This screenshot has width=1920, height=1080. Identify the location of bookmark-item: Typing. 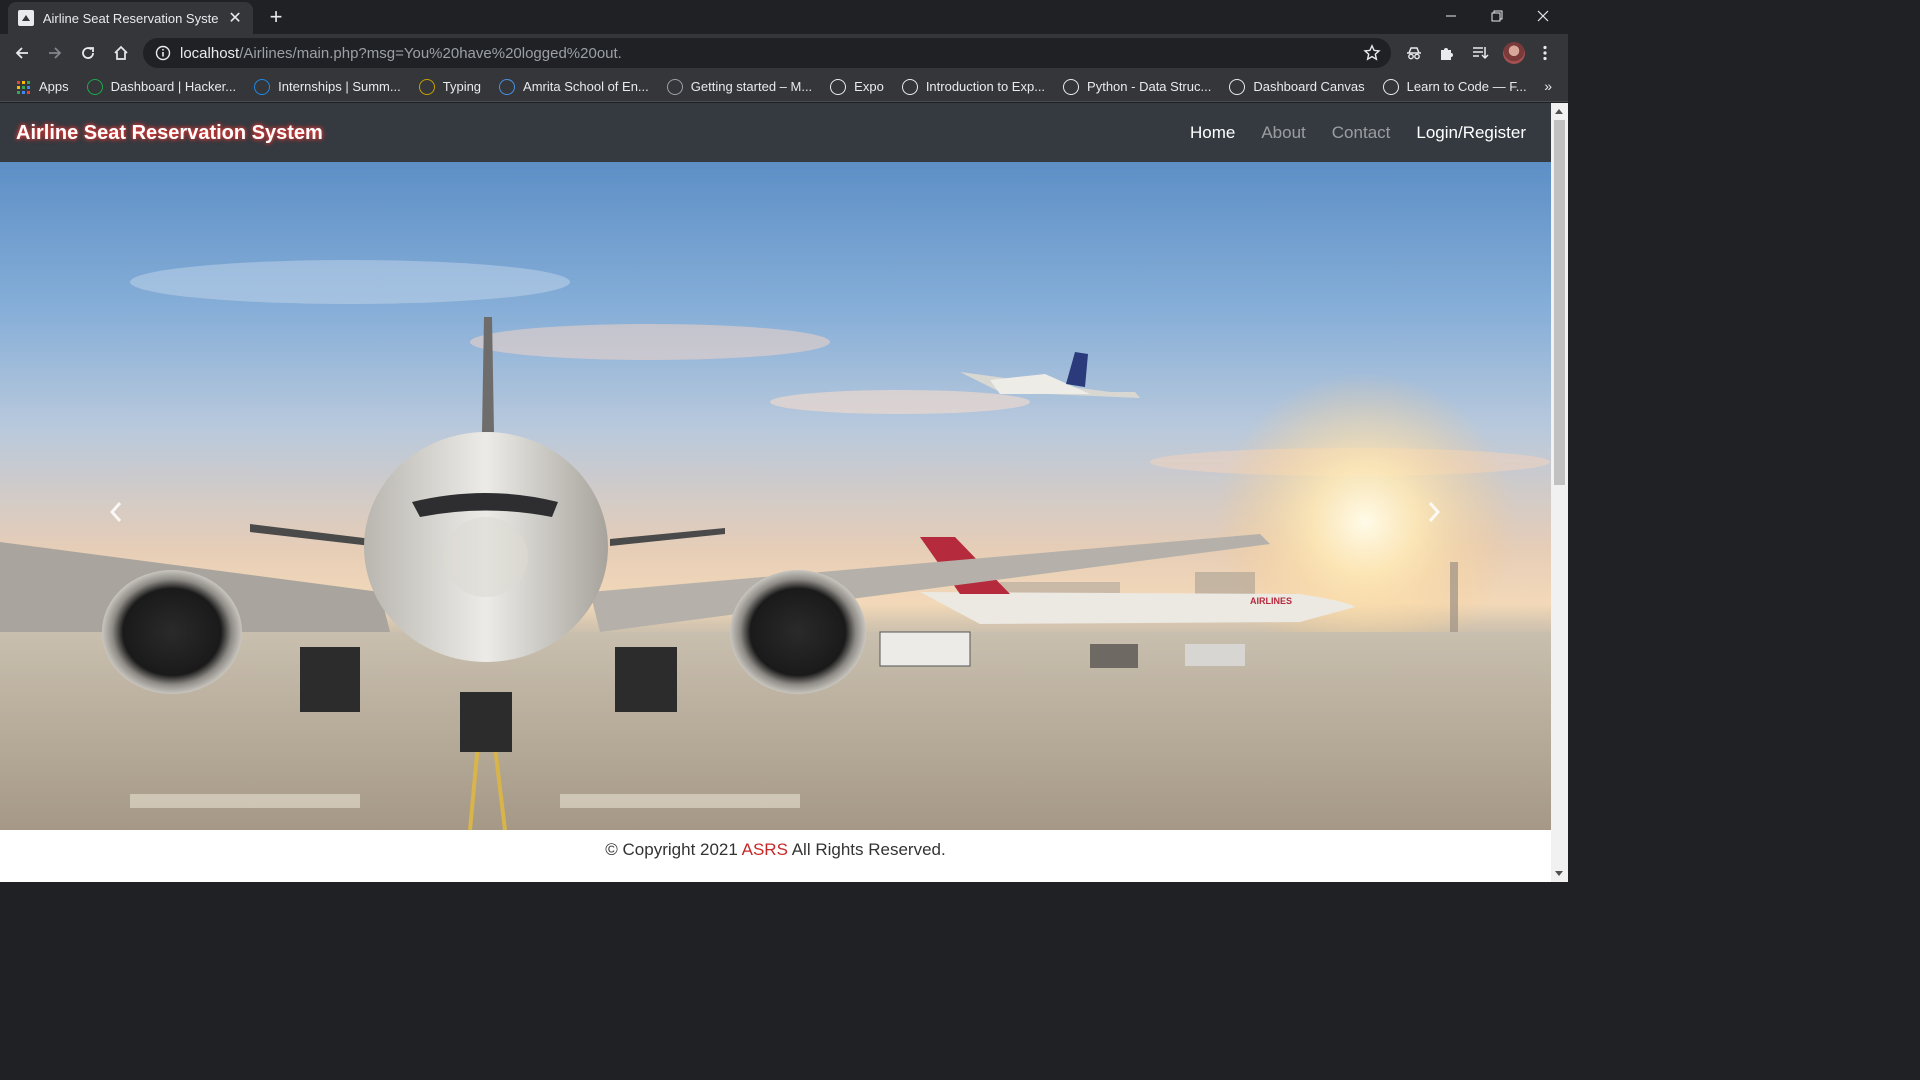
(450, 86).